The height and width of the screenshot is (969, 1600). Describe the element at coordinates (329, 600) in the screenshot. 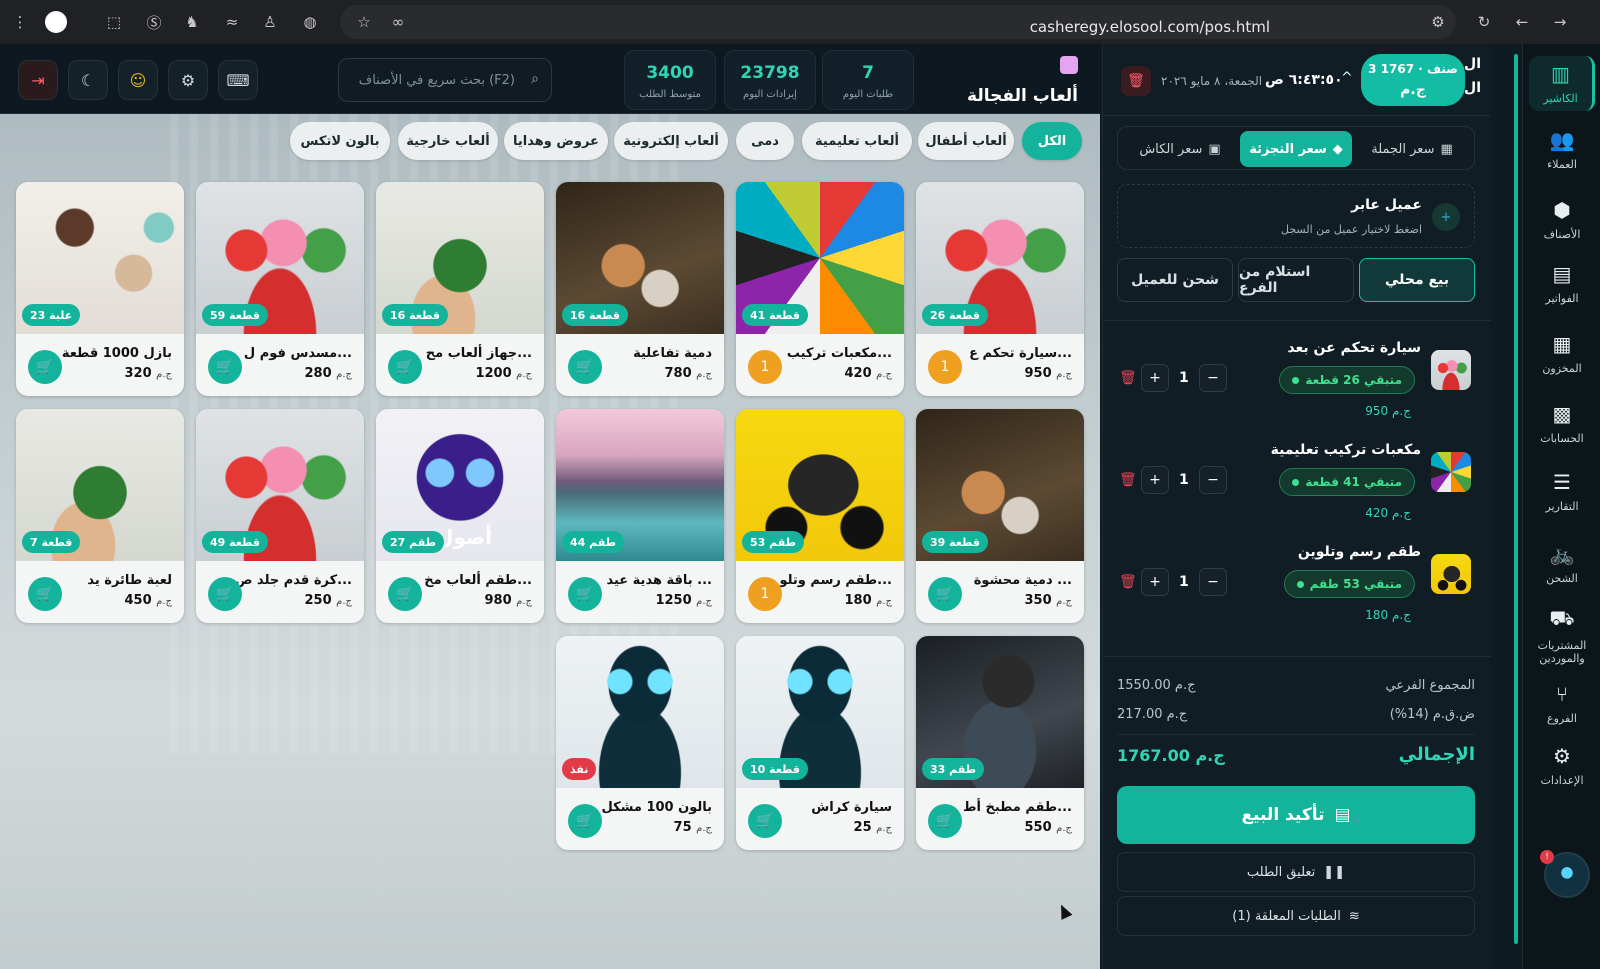

I see `product-price: 250 ج.م` at that location.